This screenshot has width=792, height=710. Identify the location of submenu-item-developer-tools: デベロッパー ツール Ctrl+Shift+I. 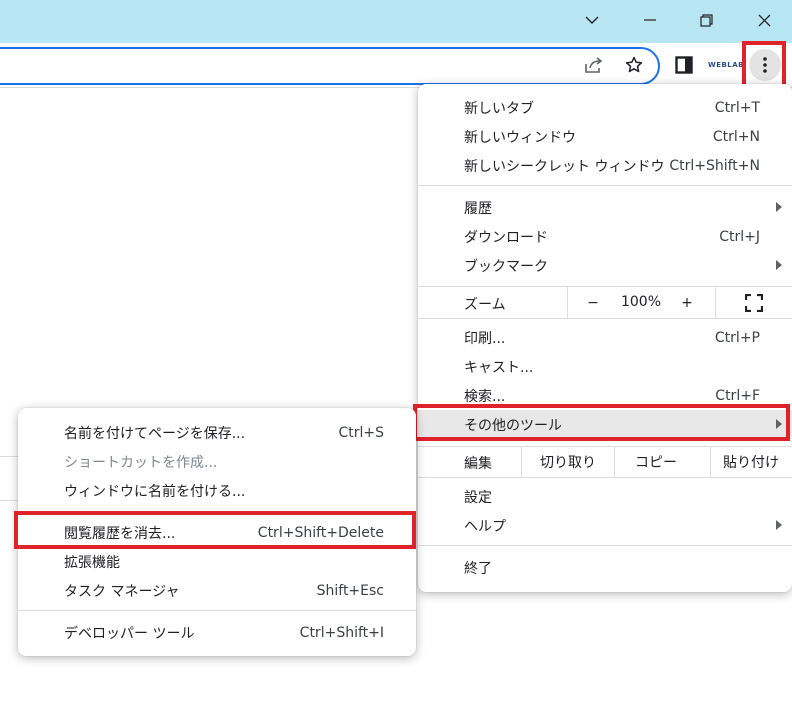
(217, 632).